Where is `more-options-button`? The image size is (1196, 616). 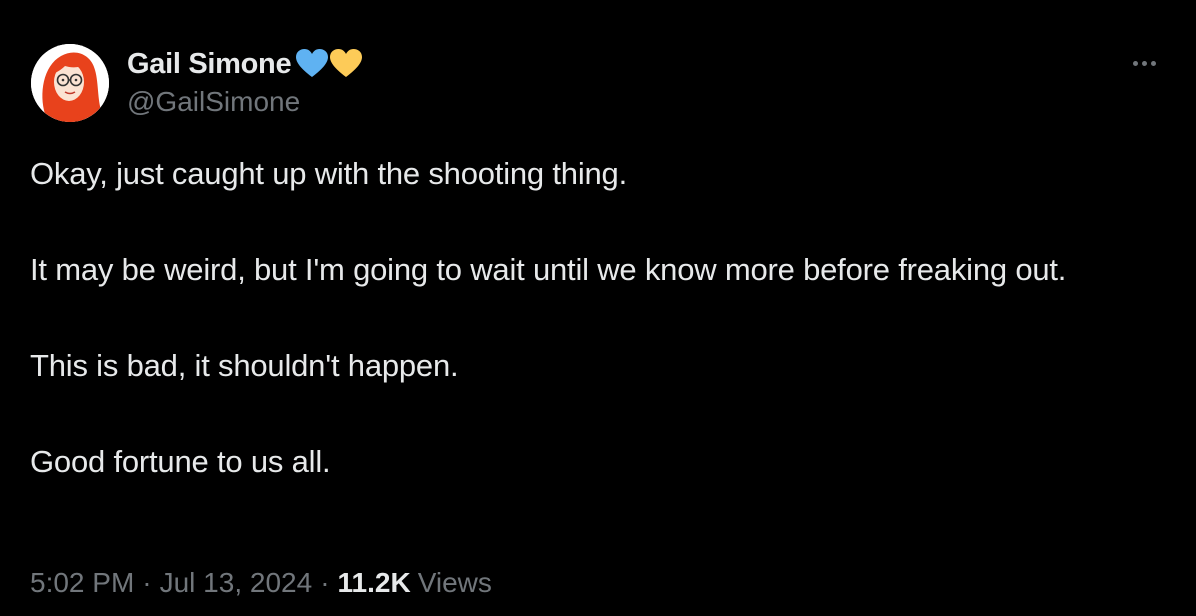
more-options-button is located at coordinates (1144, 63).